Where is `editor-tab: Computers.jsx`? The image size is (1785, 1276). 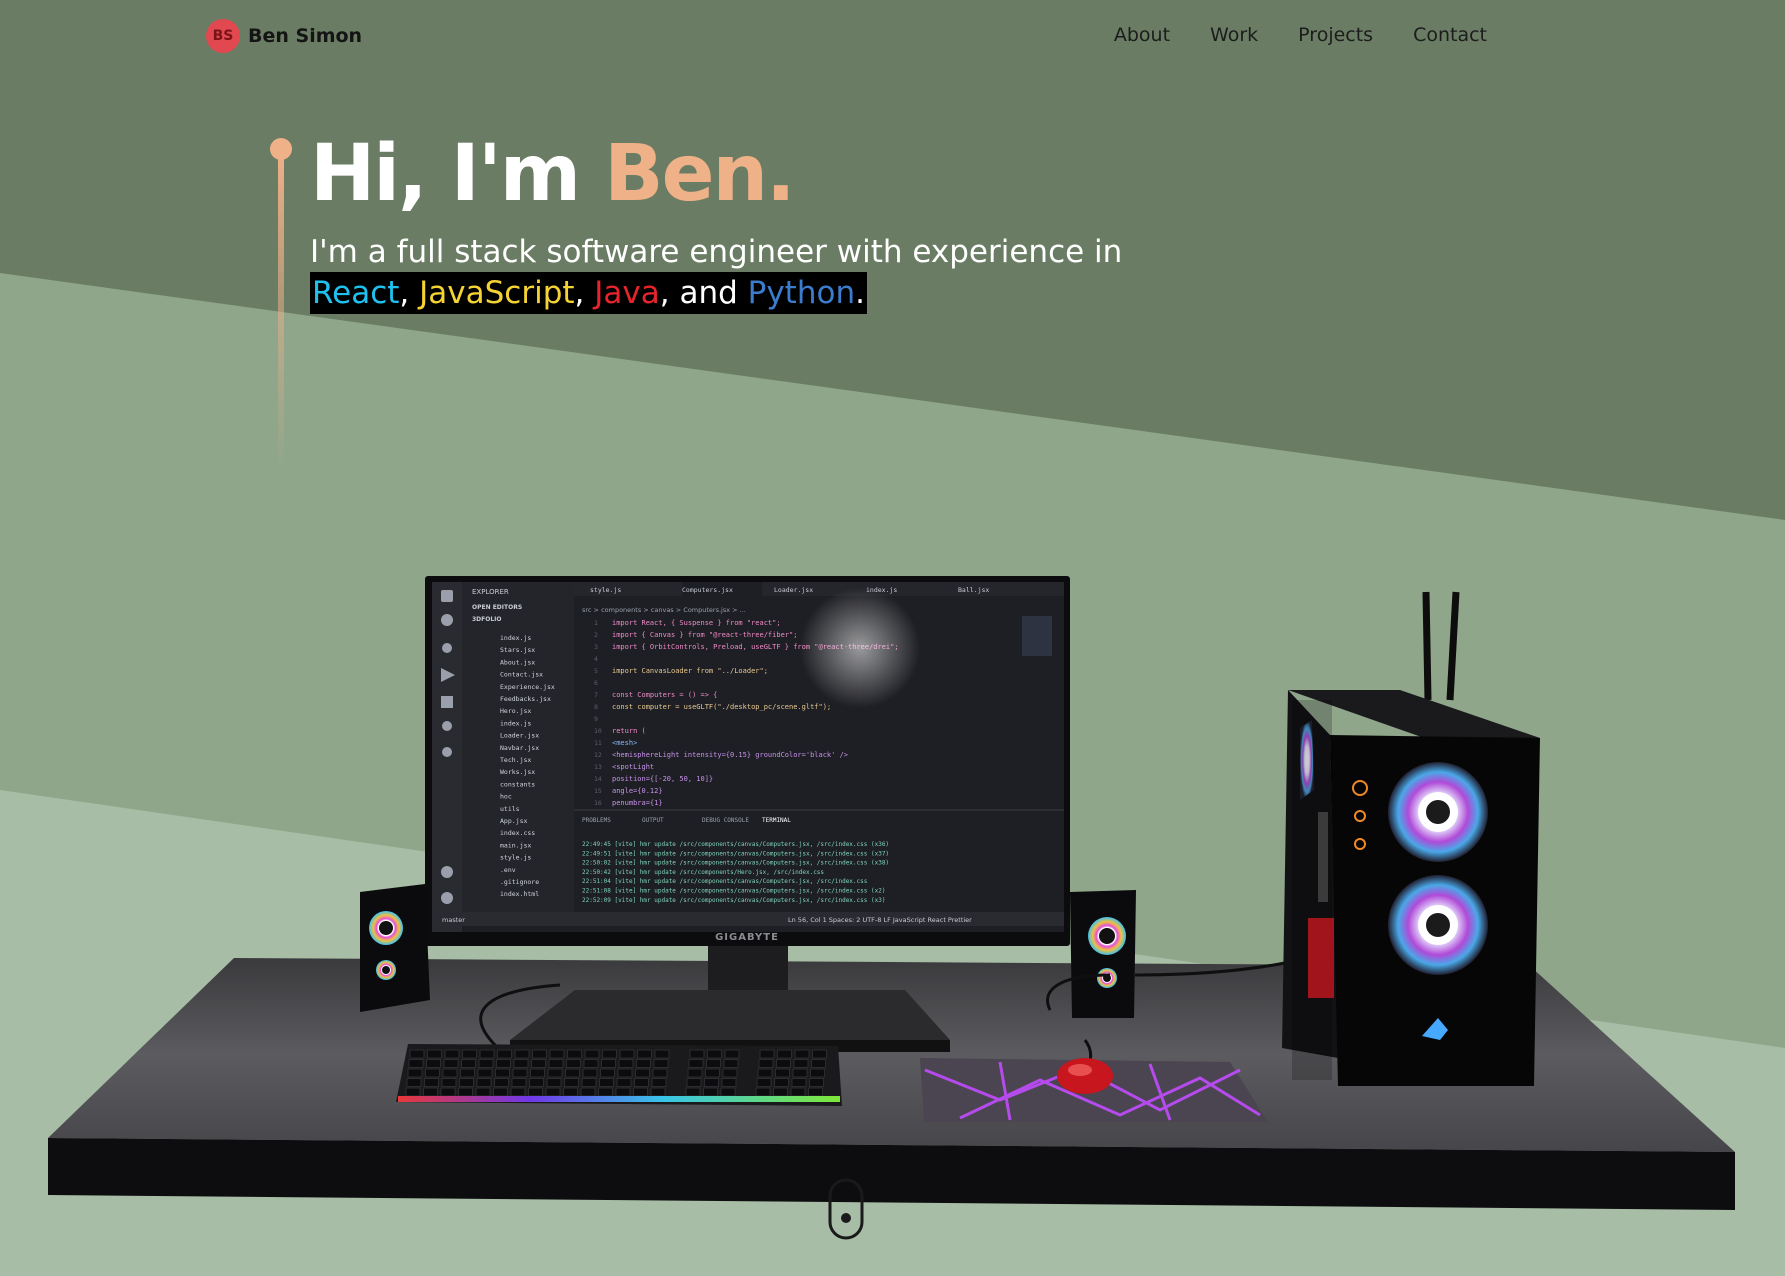 editor-tab: Computers.jsx is located at coordinates (707, 590).